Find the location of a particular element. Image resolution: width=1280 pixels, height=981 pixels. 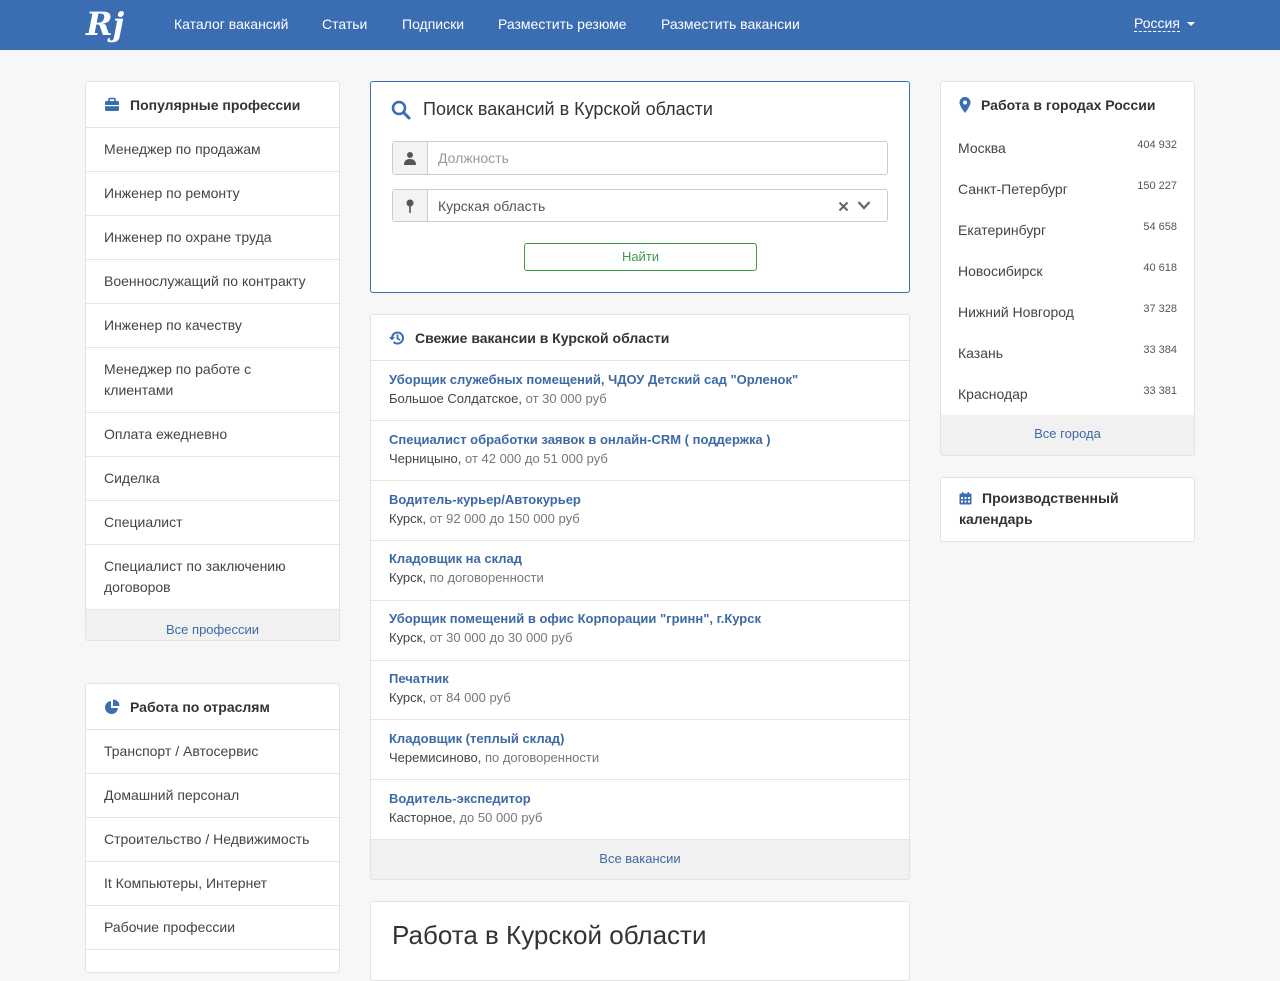

city-count: 150 227 is located at coordinates (1157, 186).